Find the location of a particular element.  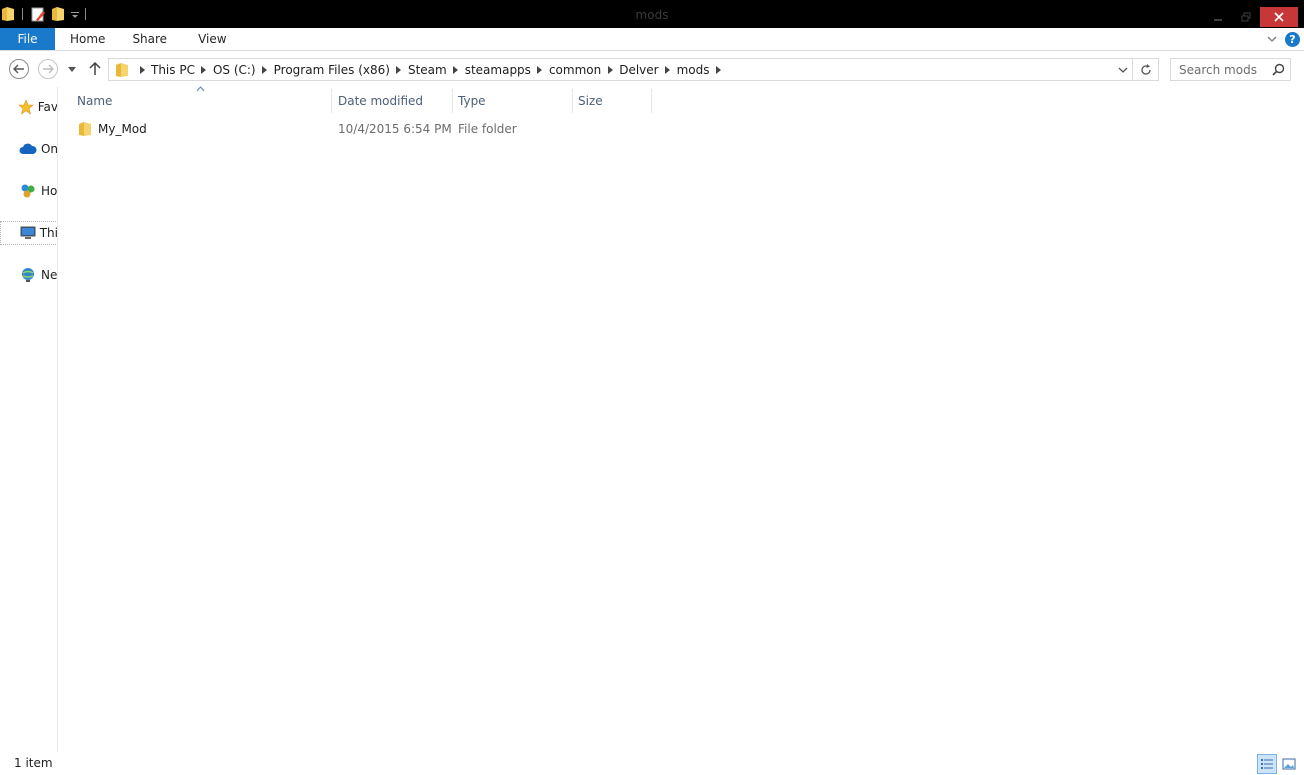

breadcrumb-steamapps: steamapps is located at coordinates (498, 69).